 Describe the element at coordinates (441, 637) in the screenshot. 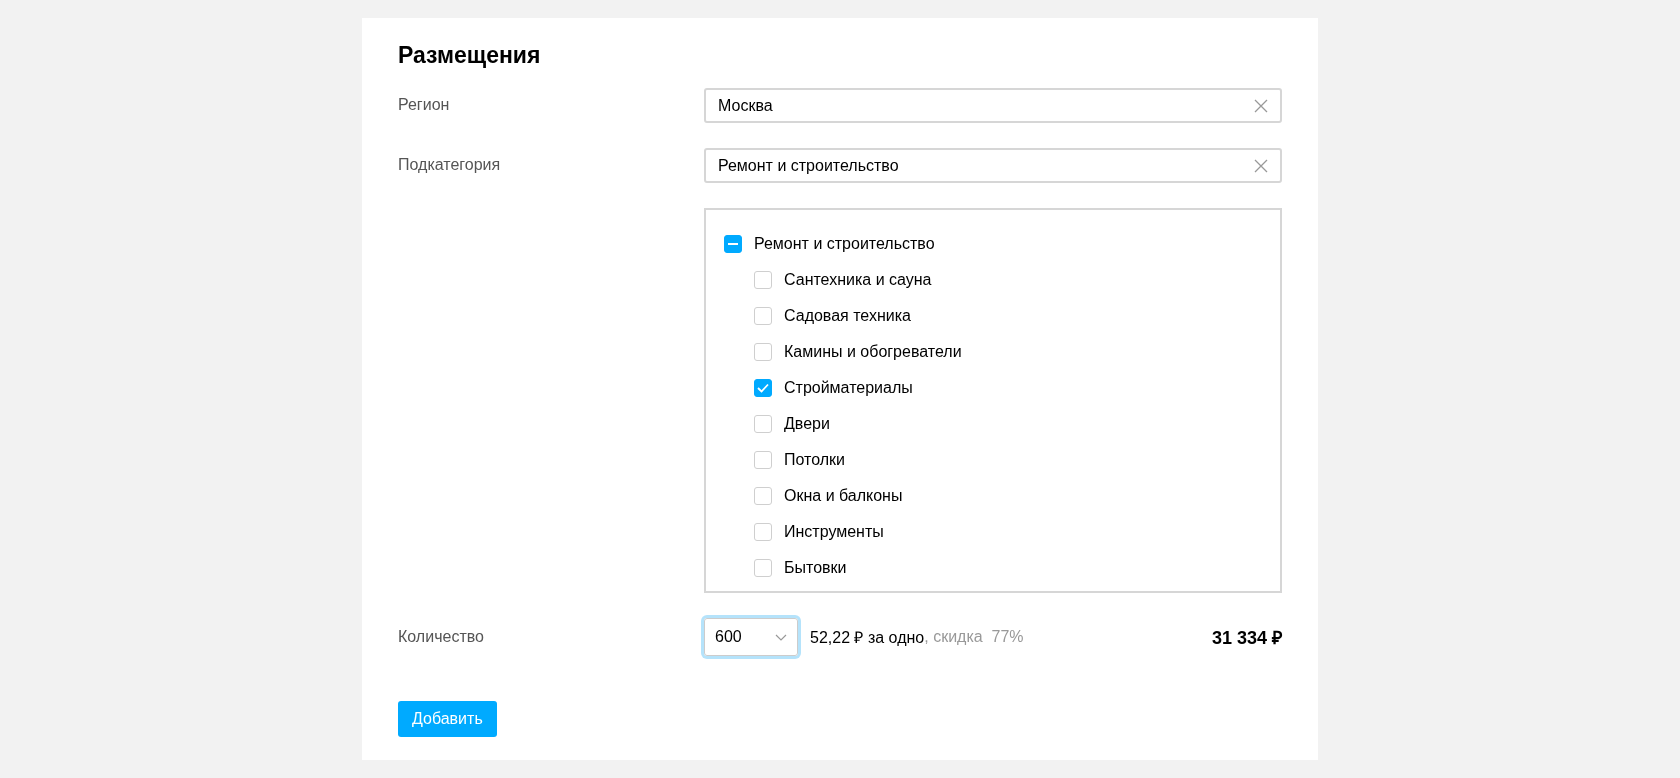

I see `field-label: Количество` at that location.